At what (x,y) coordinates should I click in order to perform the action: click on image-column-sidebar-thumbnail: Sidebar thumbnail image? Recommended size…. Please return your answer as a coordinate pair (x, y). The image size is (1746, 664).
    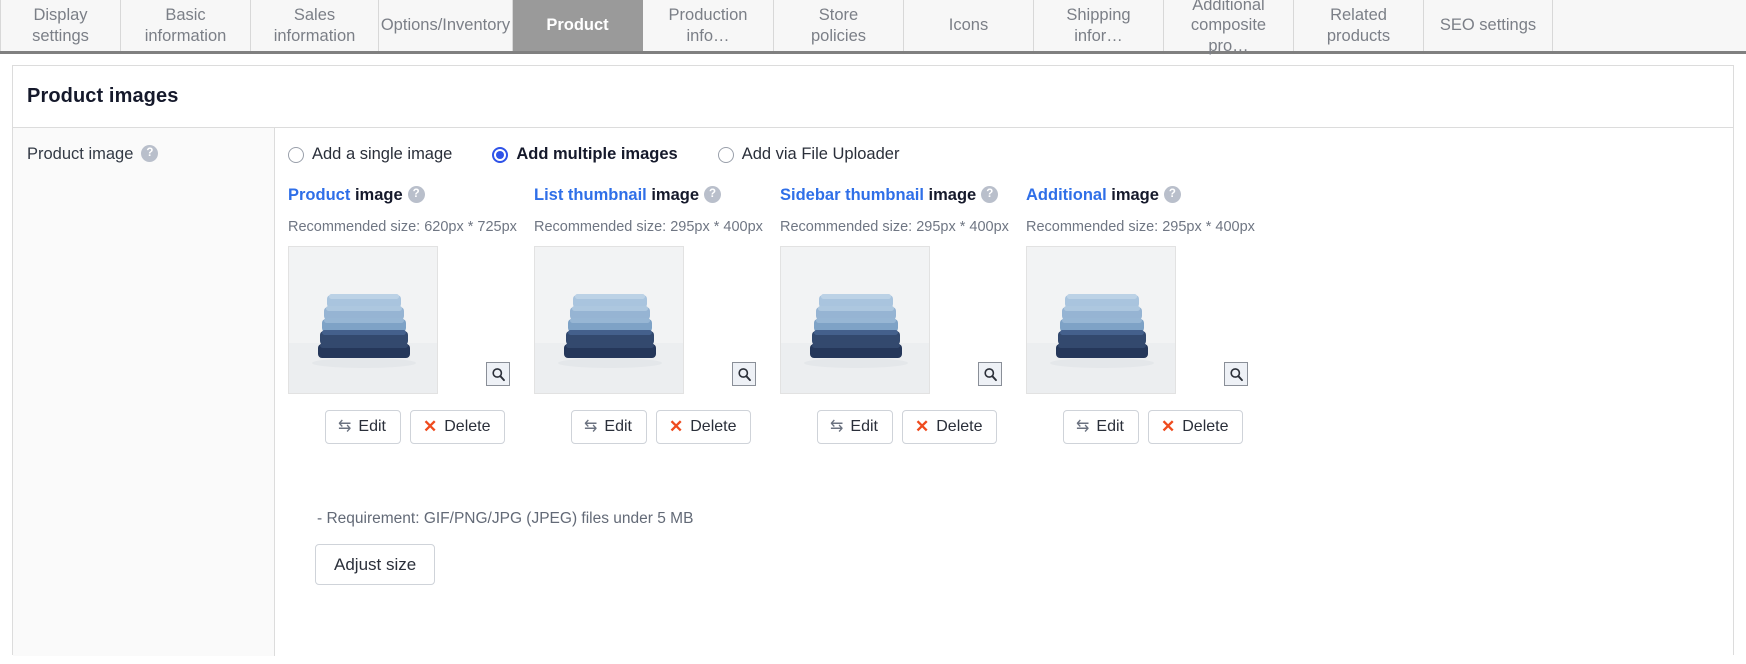
    Looking at the image, I should click on (903, 315).